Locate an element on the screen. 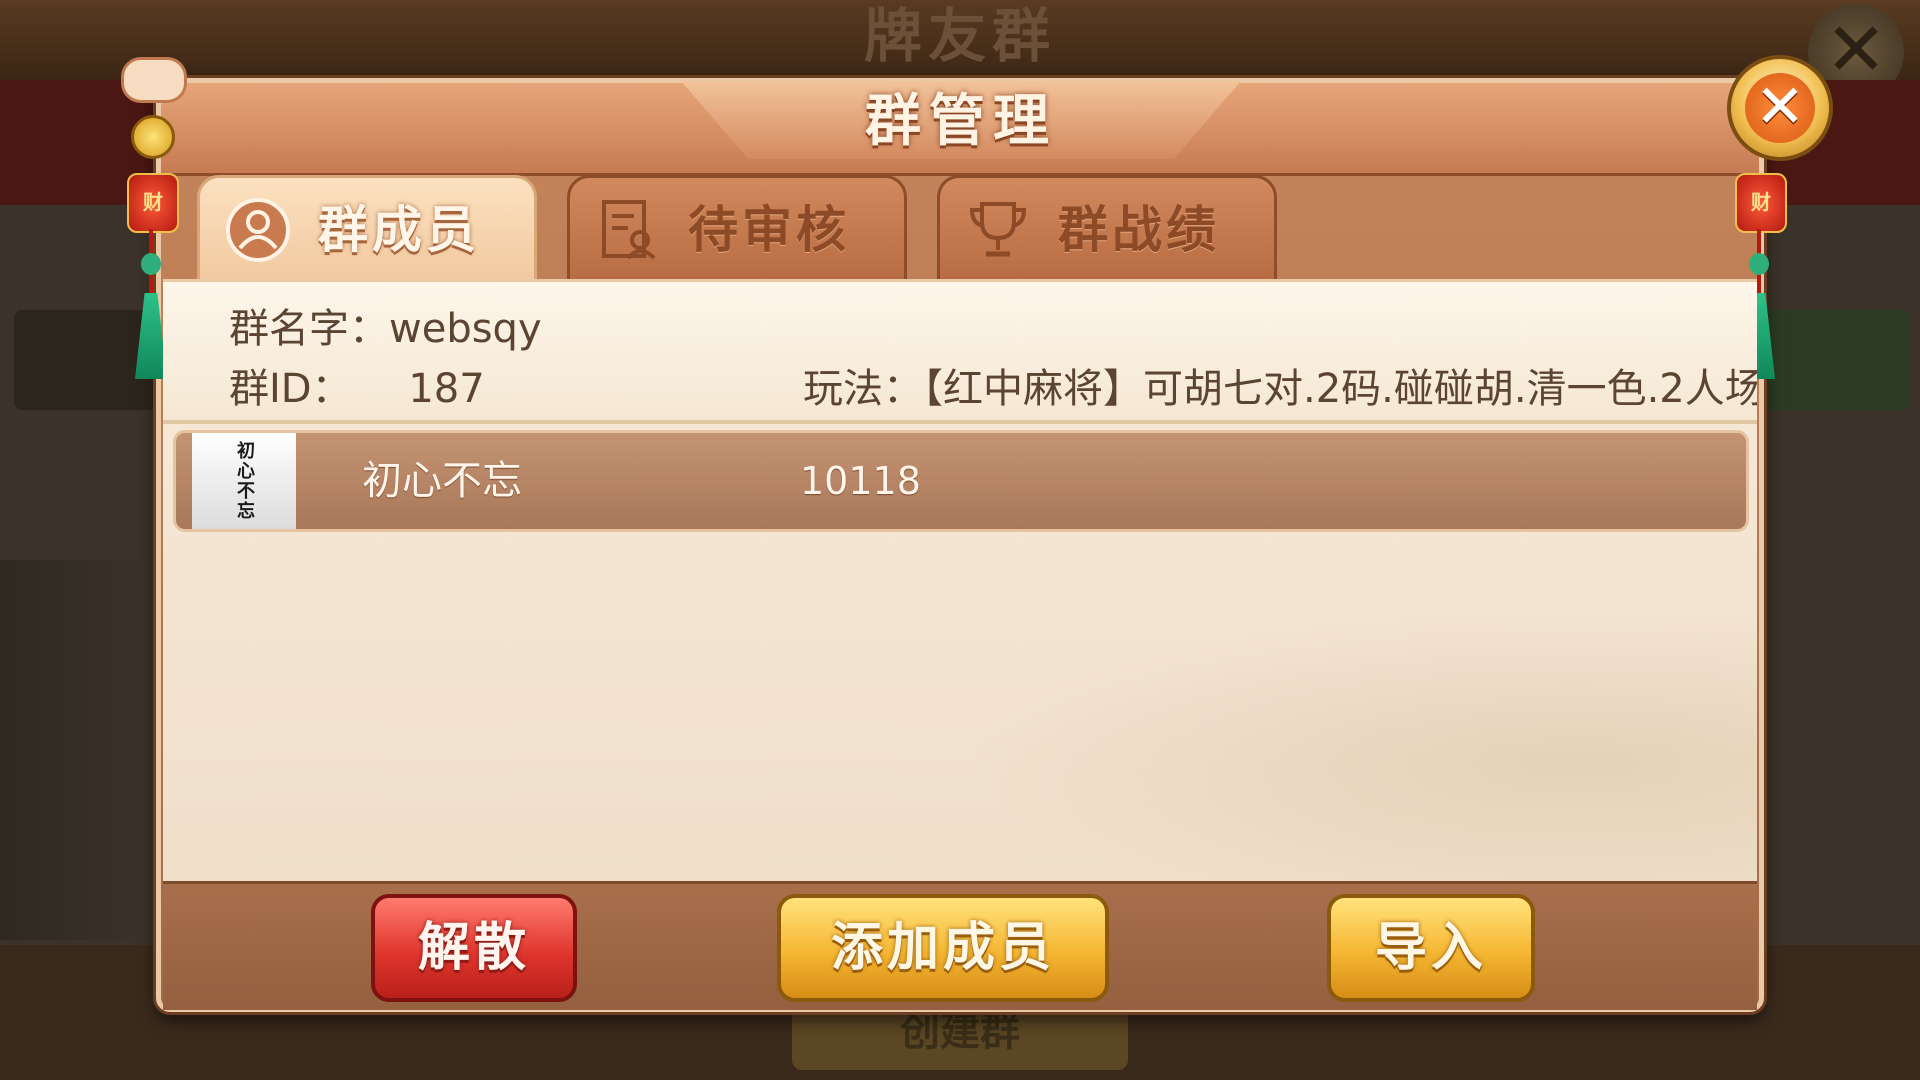 This screenshot has height=1080, width=1920. group-id-label: 群ID： is located at coordinates (290, 389).